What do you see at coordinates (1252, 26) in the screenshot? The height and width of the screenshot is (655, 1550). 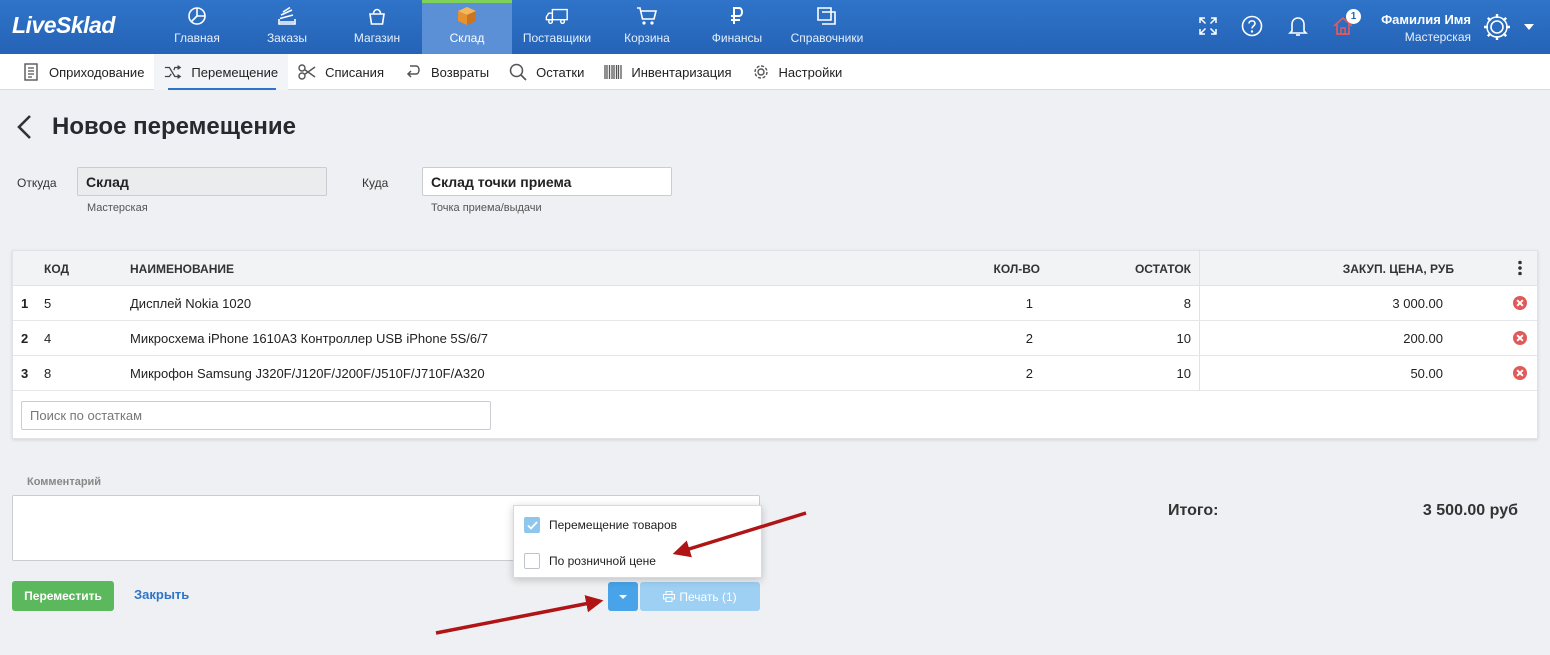 I see `help-icon` at bounding box center [1252, 26].